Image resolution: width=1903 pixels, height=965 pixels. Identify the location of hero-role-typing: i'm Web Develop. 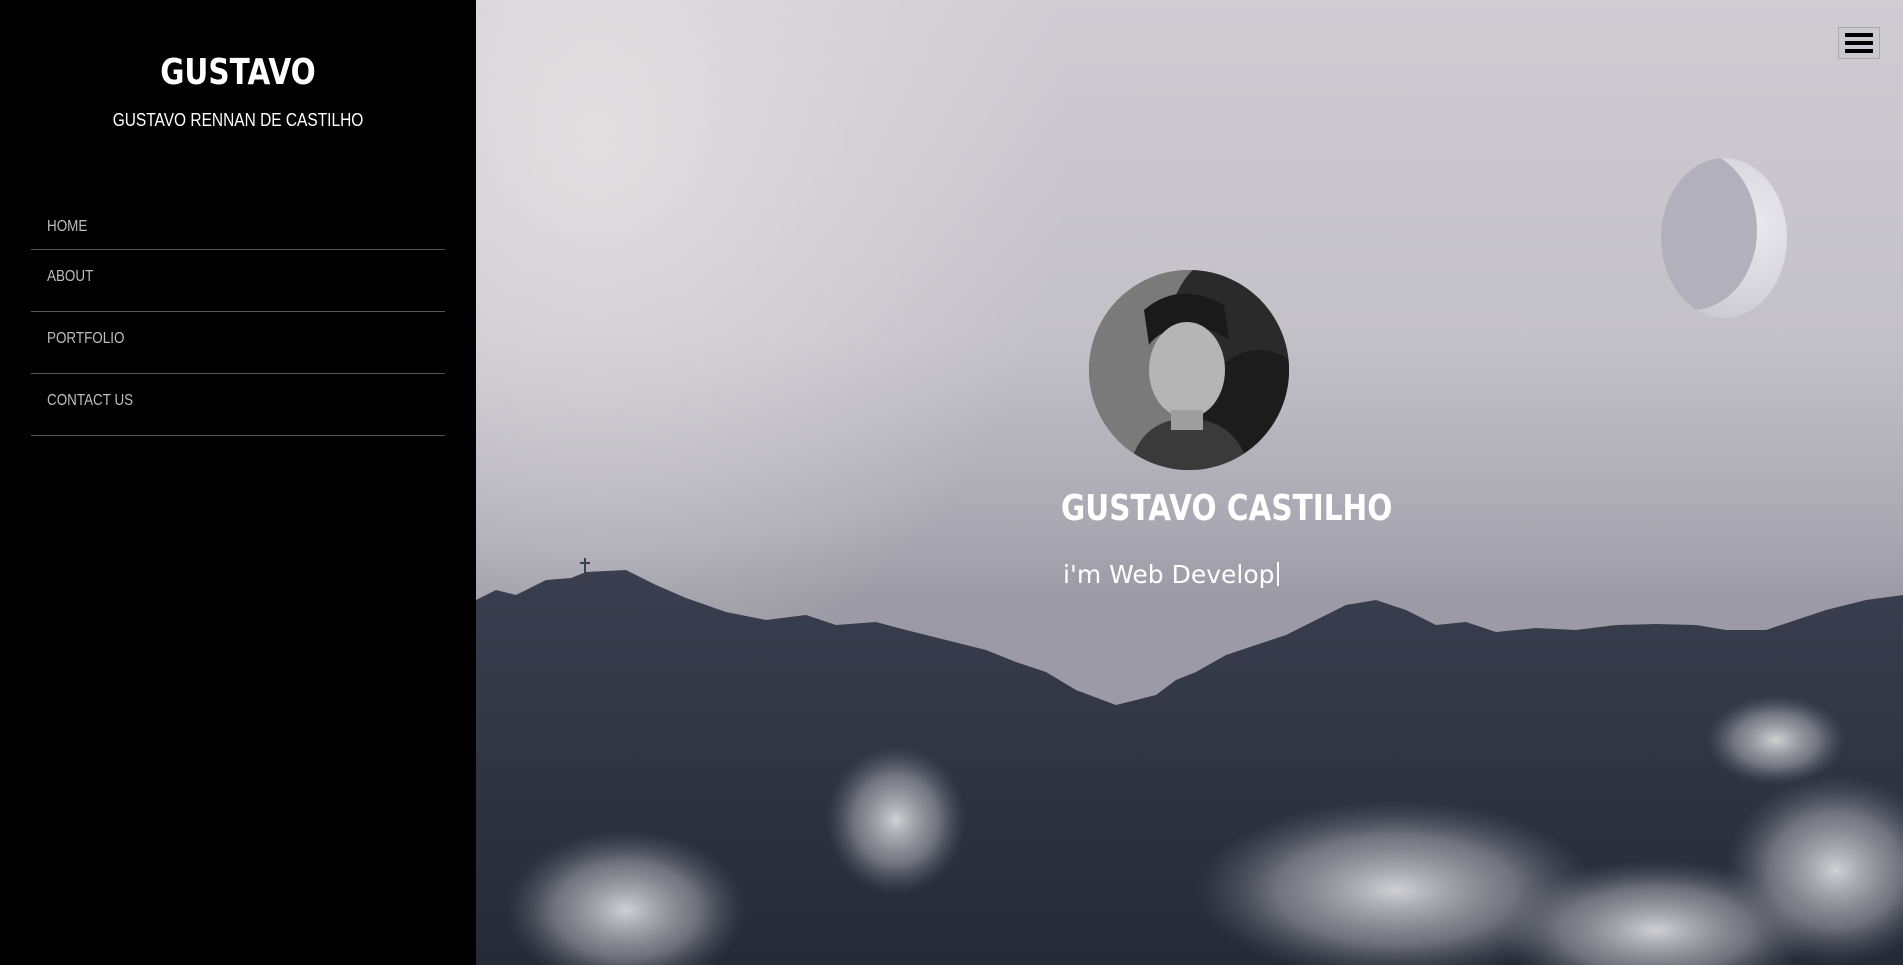
(1171, 574).